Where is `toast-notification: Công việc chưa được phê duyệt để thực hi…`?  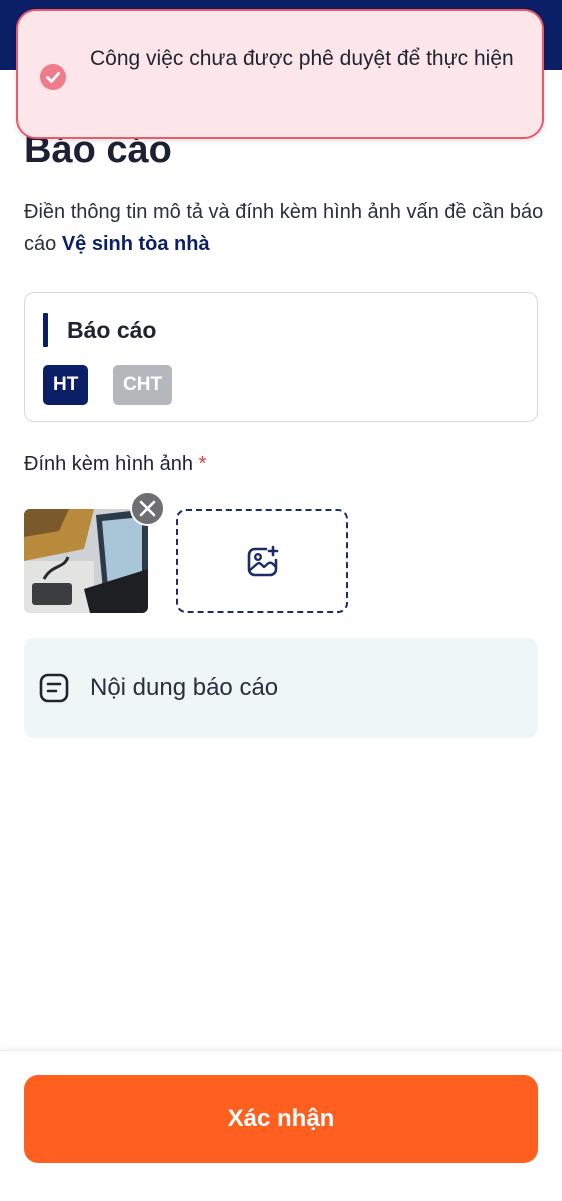
toast-notification: Công việc chưa được phê duyệt để thực hi… is located at coordinates (280, 74).